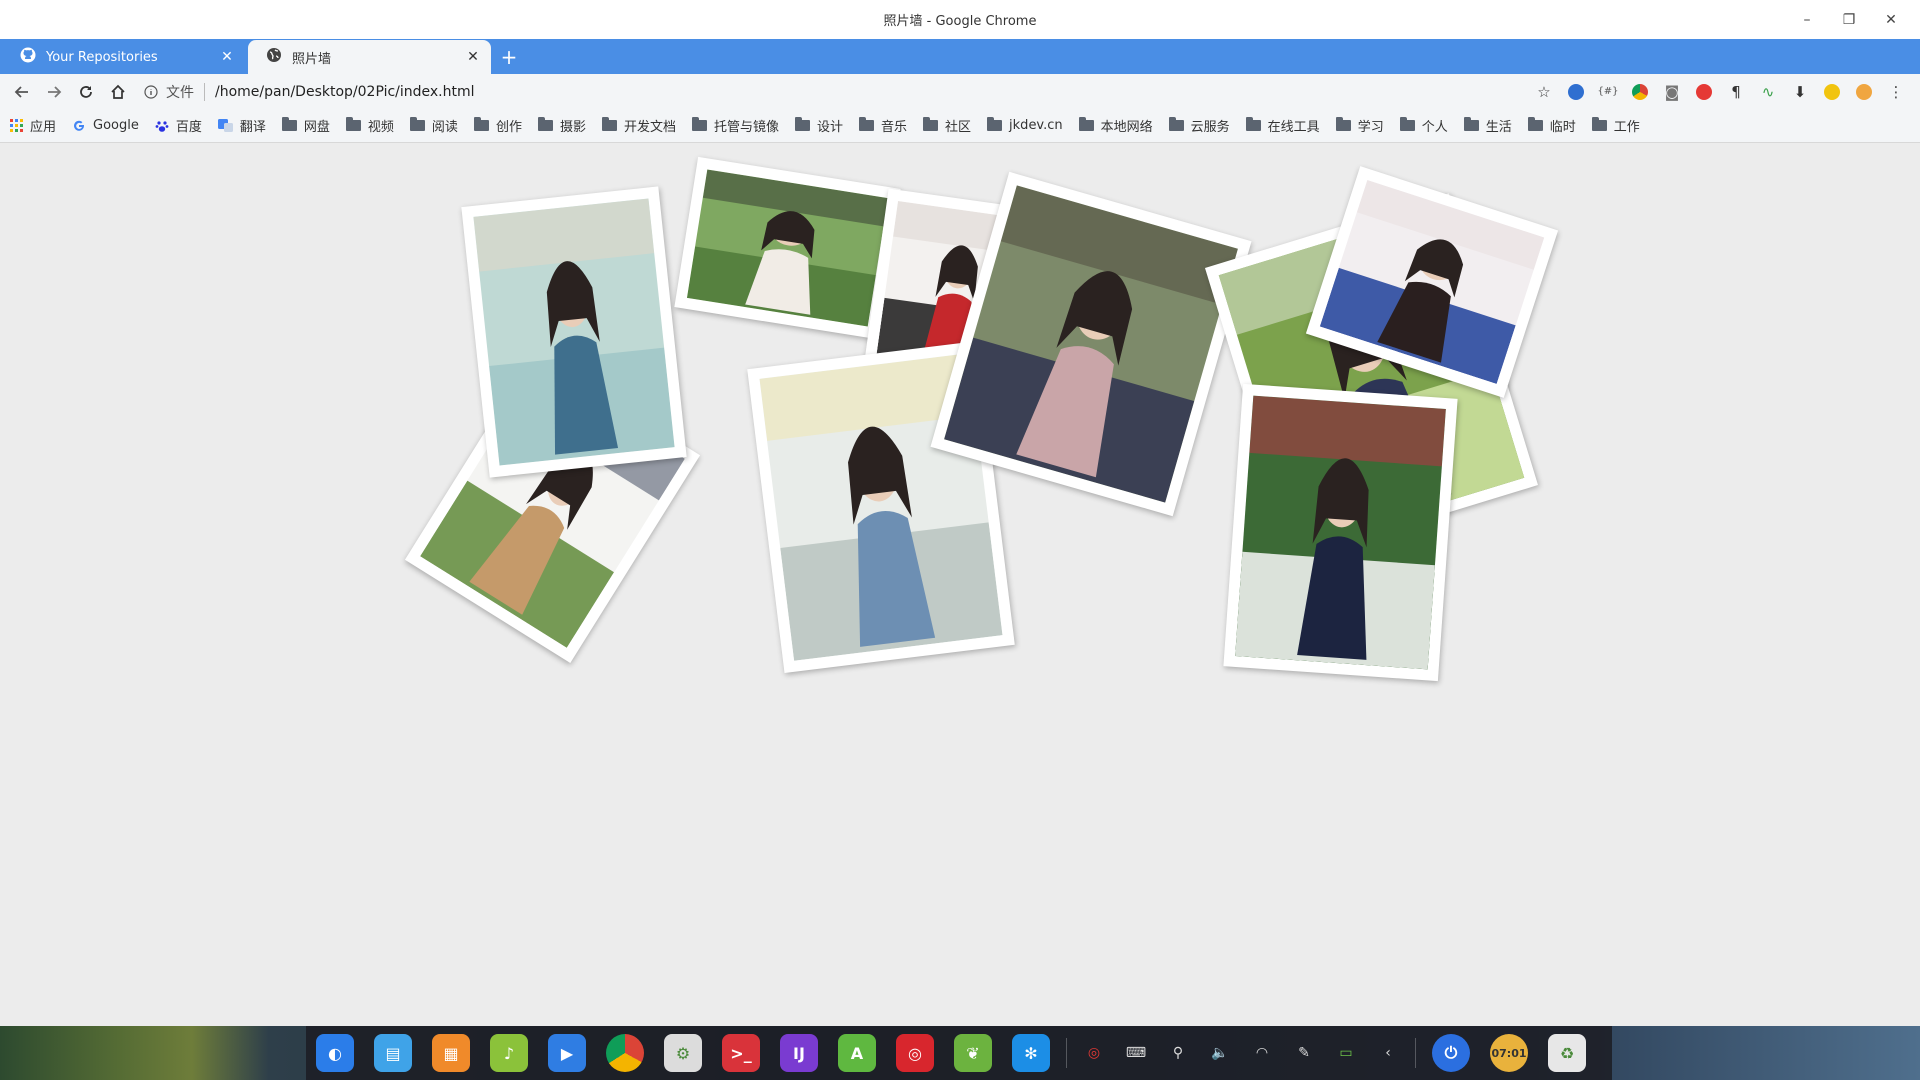  Describe the element at coordinates (1036, 125) in the screenshot. I see `bookmark-label: jkdev.cn` at that location.